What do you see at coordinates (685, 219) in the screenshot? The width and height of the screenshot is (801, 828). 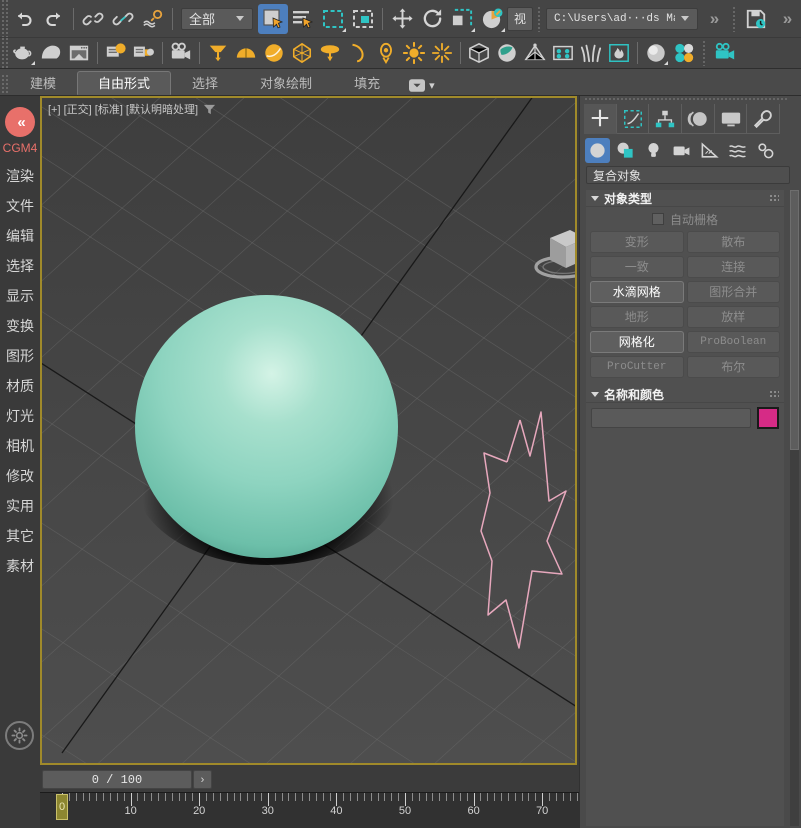 I see `autogrid-row: 自动栅格` at bounding box center [685, 219].